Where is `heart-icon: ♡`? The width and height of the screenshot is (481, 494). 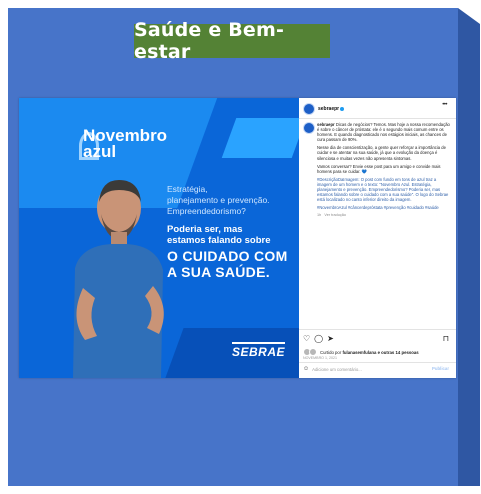 heart-icon: ♡ is located at coordinates (306, 339).